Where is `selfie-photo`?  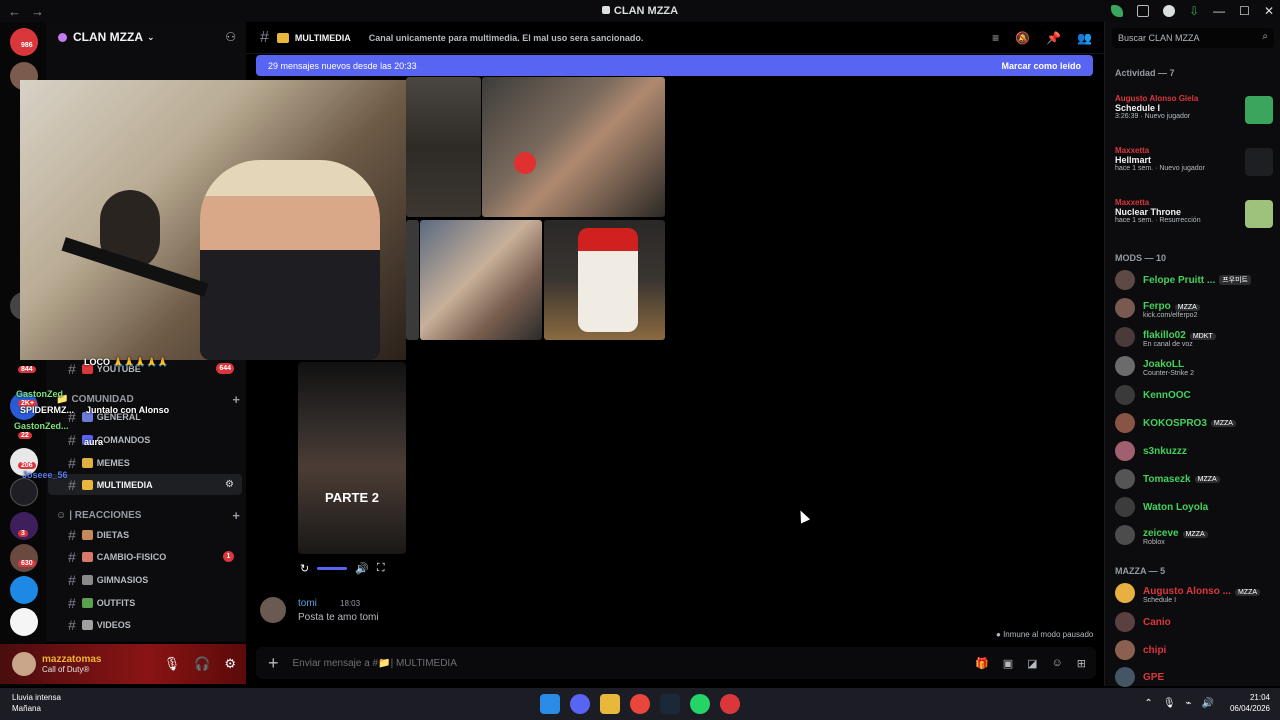
selfie-photo is located at coordinates (481, 280).